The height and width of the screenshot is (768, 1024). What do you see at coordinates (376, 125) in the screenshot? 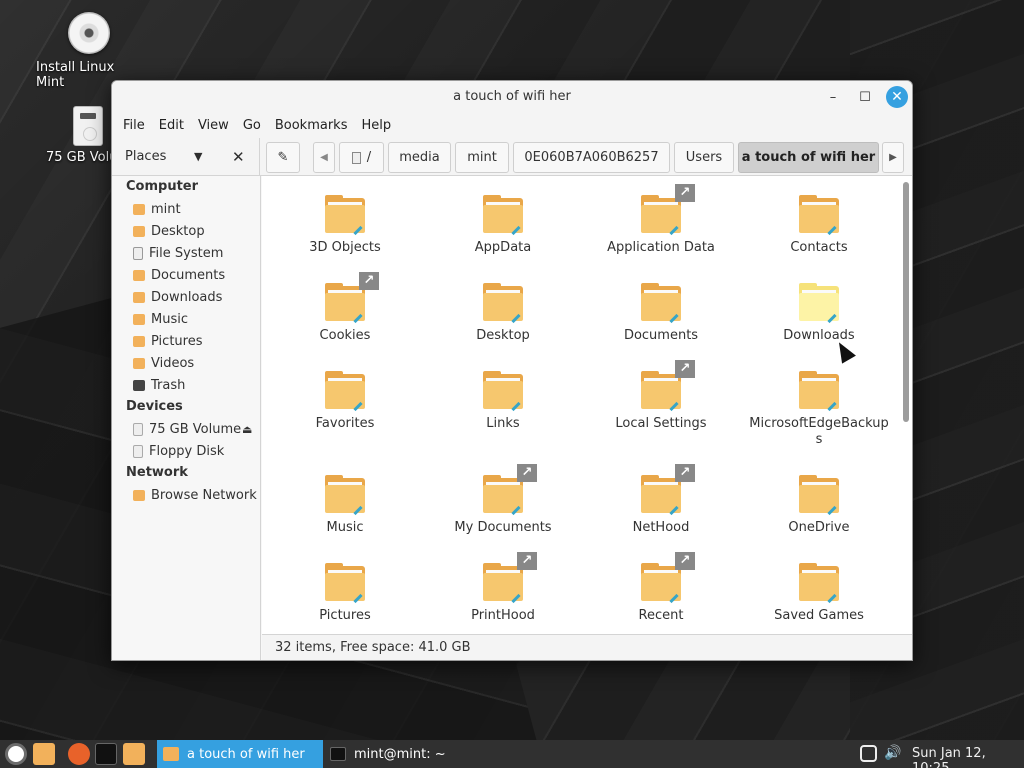
I see `menu-help: Help` at bounding box center [376, 125].